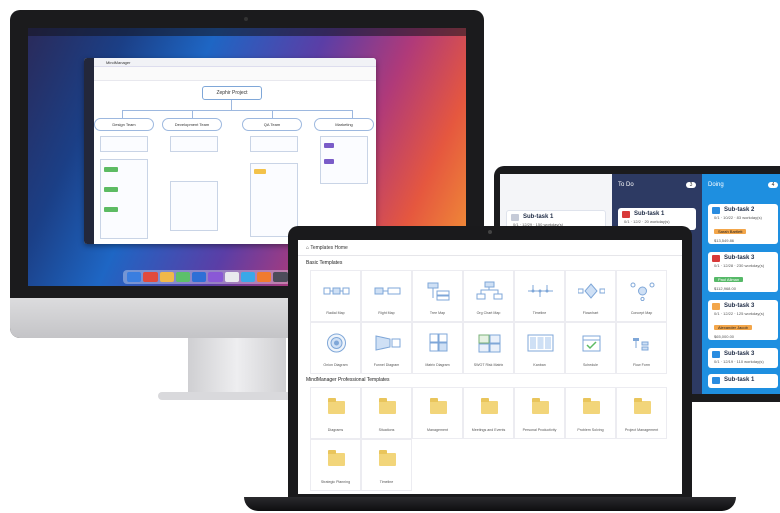  Describe the element at coordinates (590, 313) in the screenshot. I see `template-label: Flowchart` at that location.